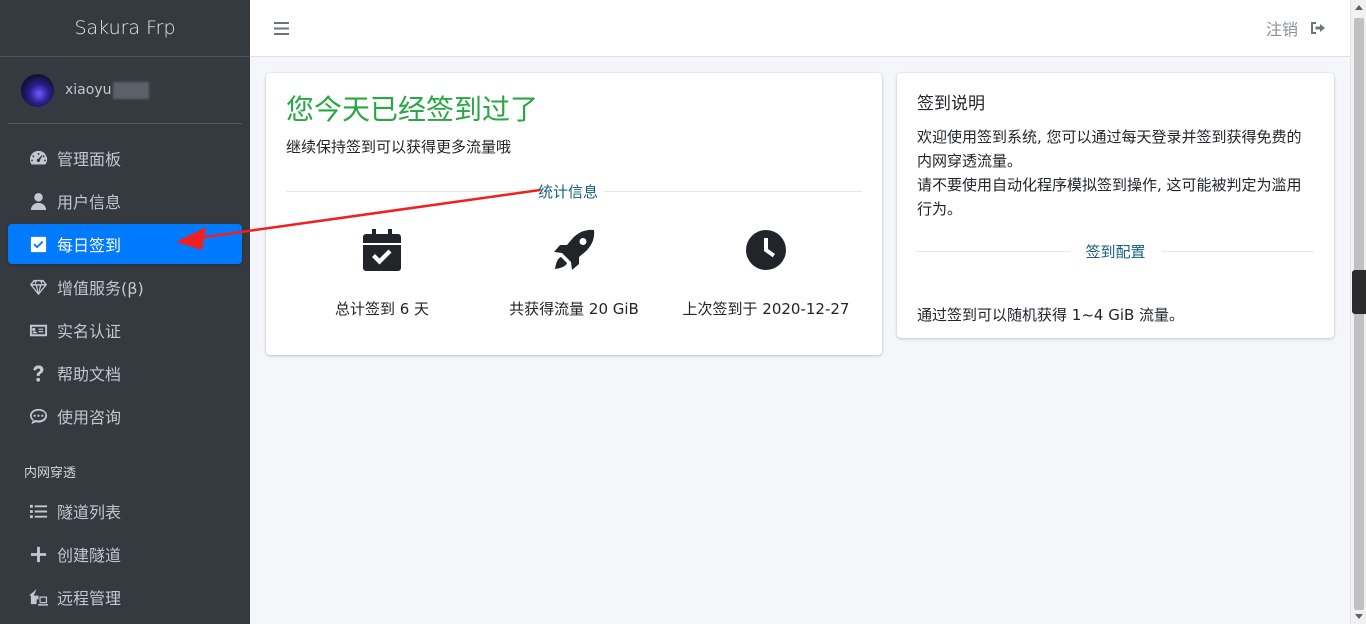 This screenshot has width=1366, height=624. Describe the element at coordinates (399, 147) in the screenshot. I see `checkin-subtitle: 继续保持签到可以获得更多流量哦` at that location.